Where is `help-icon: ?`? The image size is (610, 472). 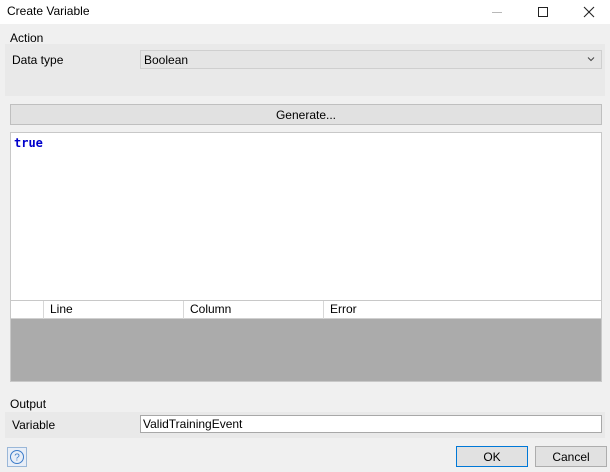 help-icon: ? is located at coordinates (17, 457).